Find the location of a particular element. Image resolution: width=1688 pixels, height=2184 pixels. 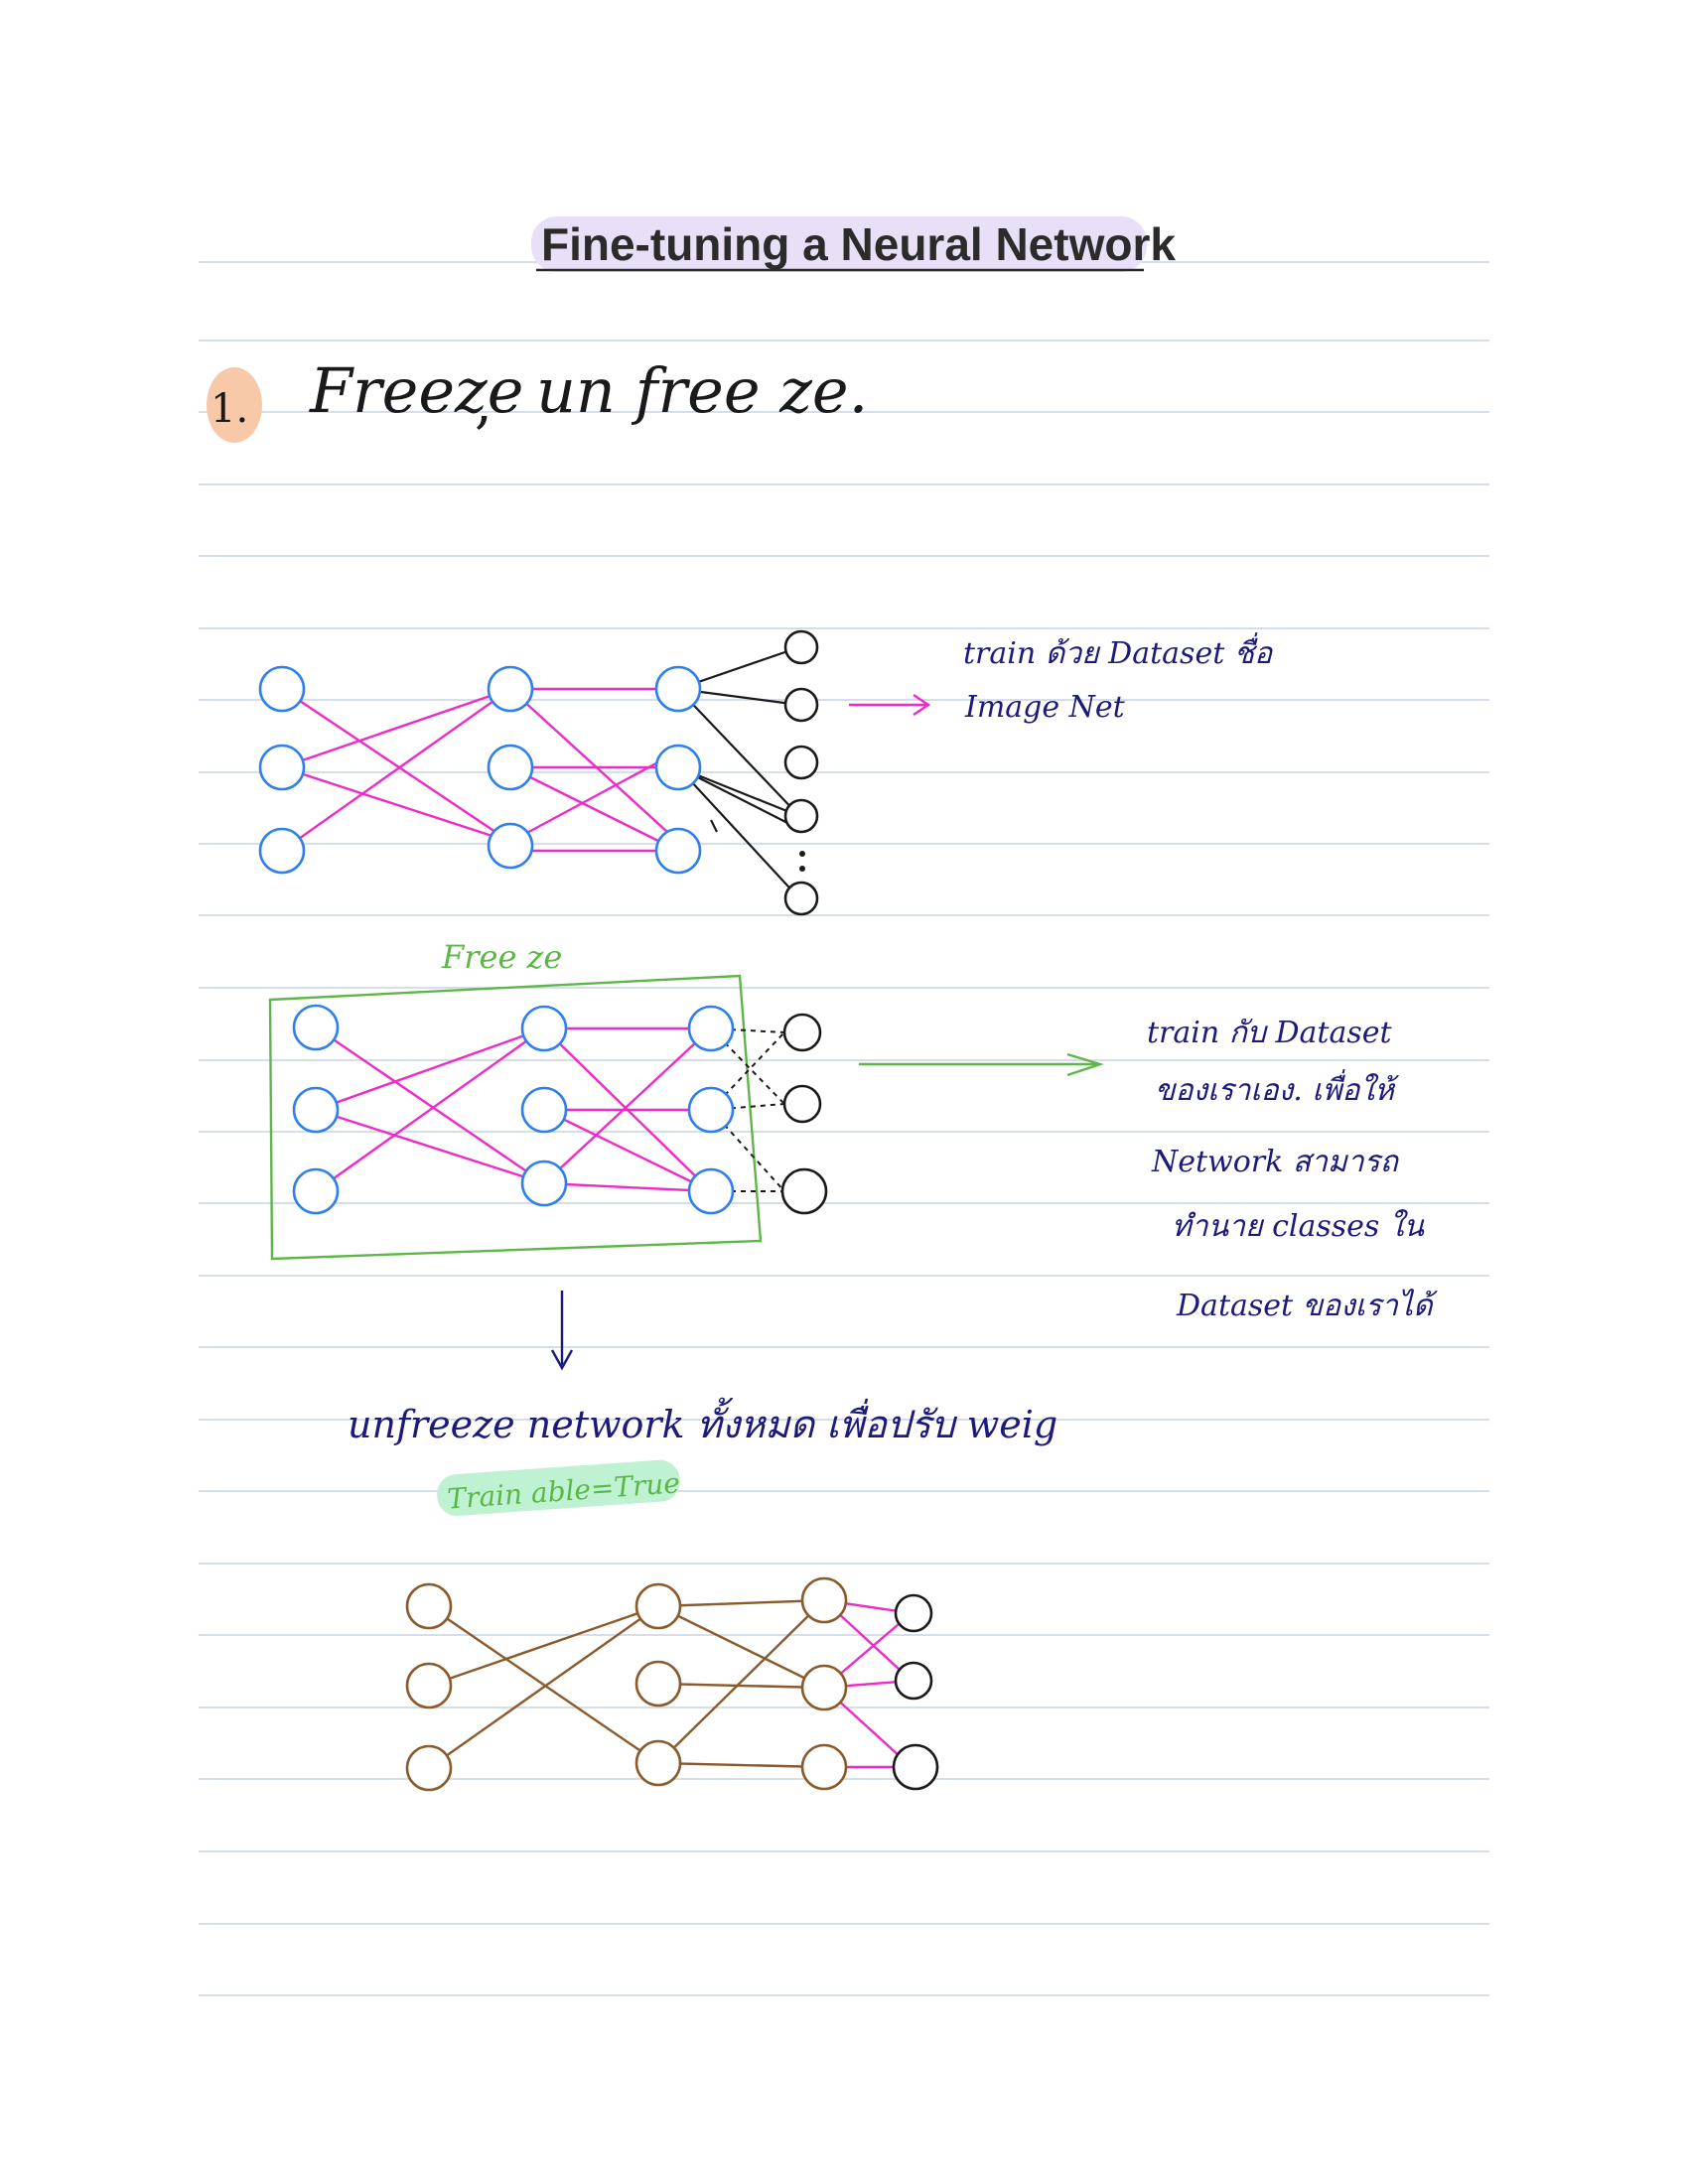

freeze-label: Free ze is located at coordinates (501, 957).